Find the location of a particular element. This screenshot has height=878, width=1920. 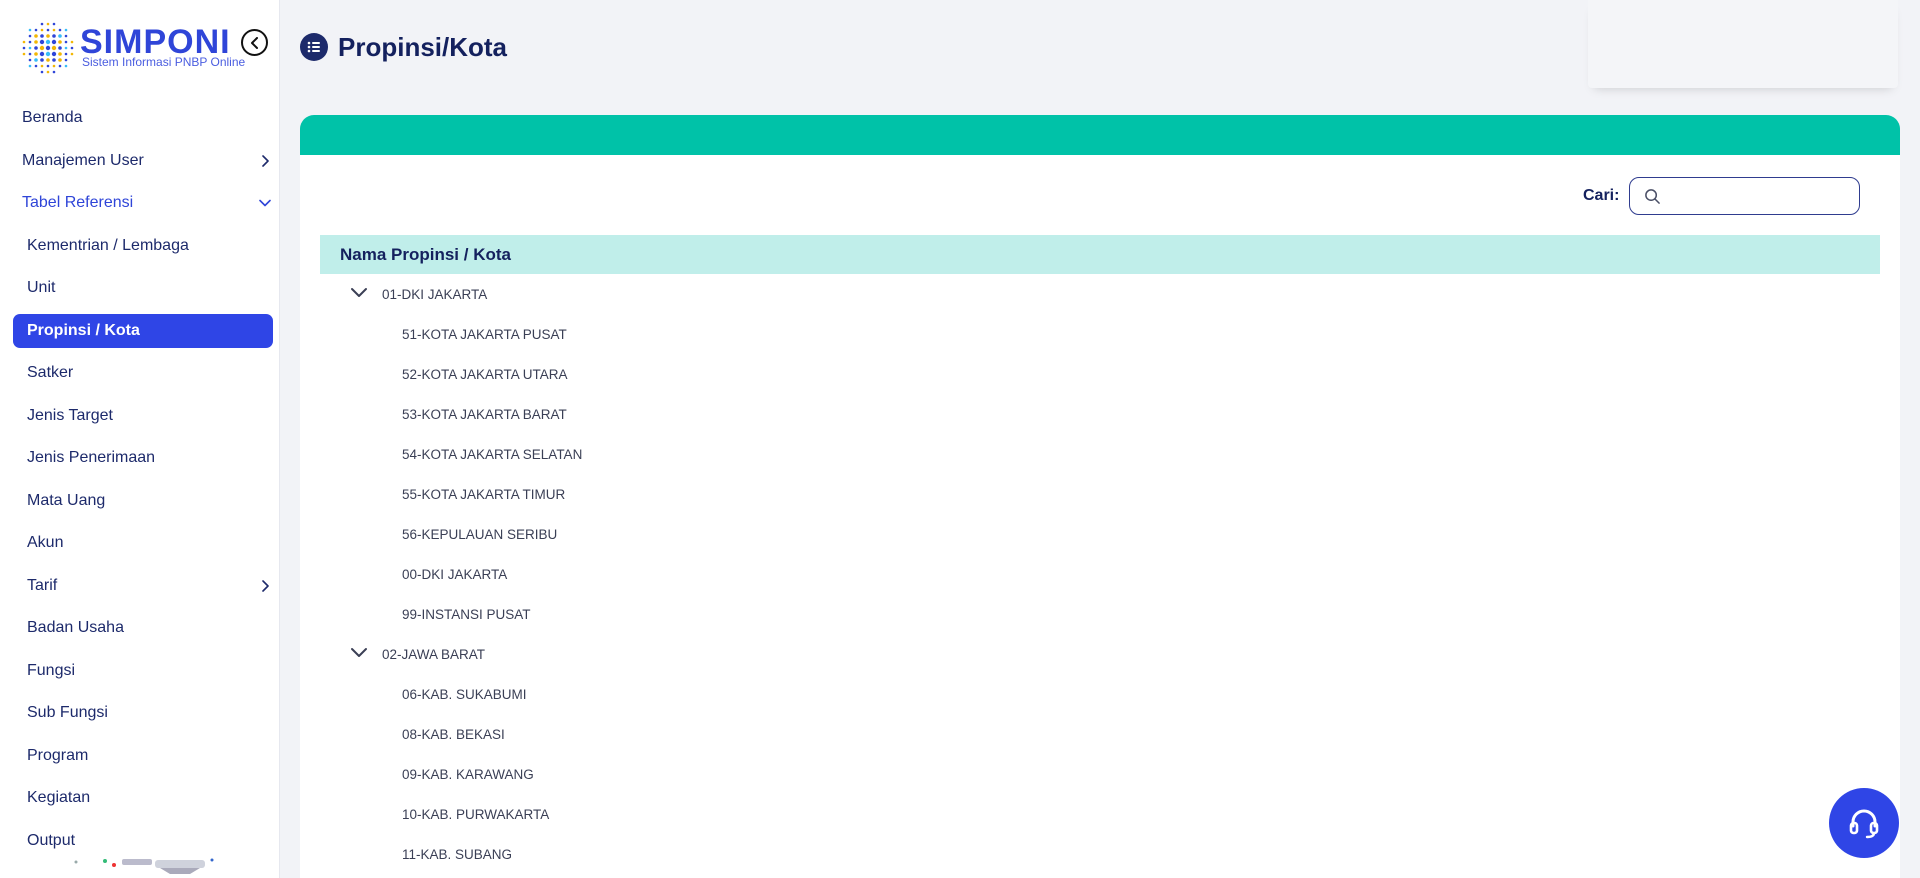

sidebar-item-label: Output is located at coordinates (51, 840).